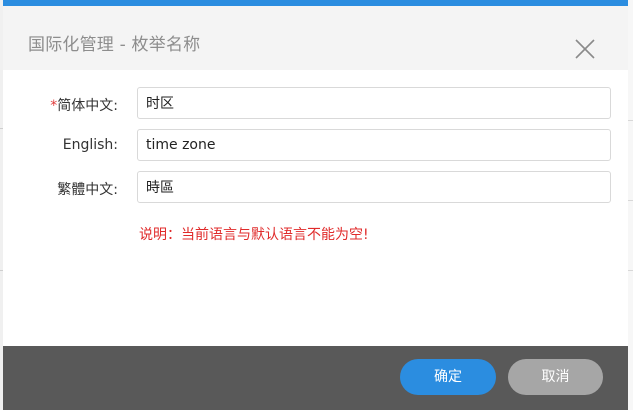 The image size is (633, 410). What do you see at coordinates (254, 235) in the screenshot?
I see `validation-hint: 说明：当前语言与默认语言不能为空!` at bounding box center [254, 235].